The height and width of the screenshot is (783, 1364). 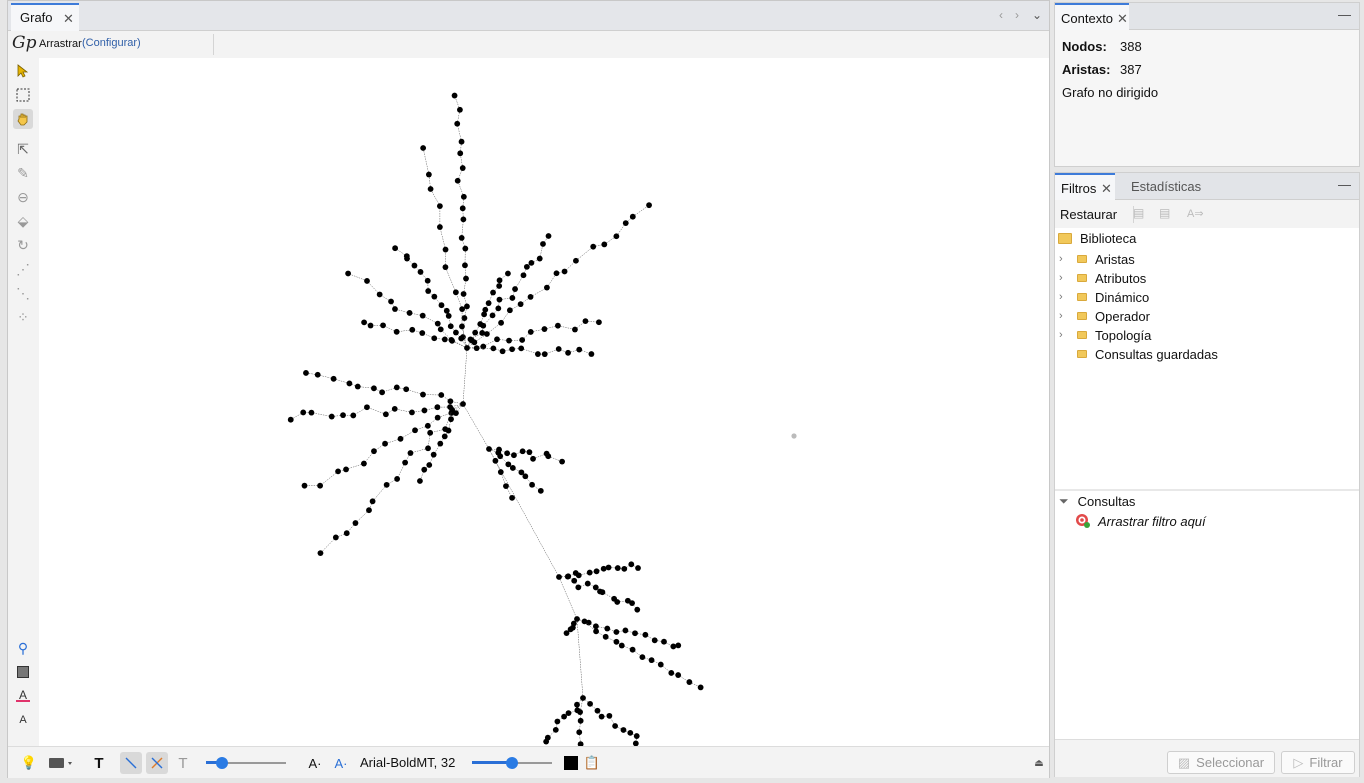 What do you see at coordinates (1097, 238) in the screenshot?
I see `library-root: Biblioteca` at bounding box center [1097, 238].